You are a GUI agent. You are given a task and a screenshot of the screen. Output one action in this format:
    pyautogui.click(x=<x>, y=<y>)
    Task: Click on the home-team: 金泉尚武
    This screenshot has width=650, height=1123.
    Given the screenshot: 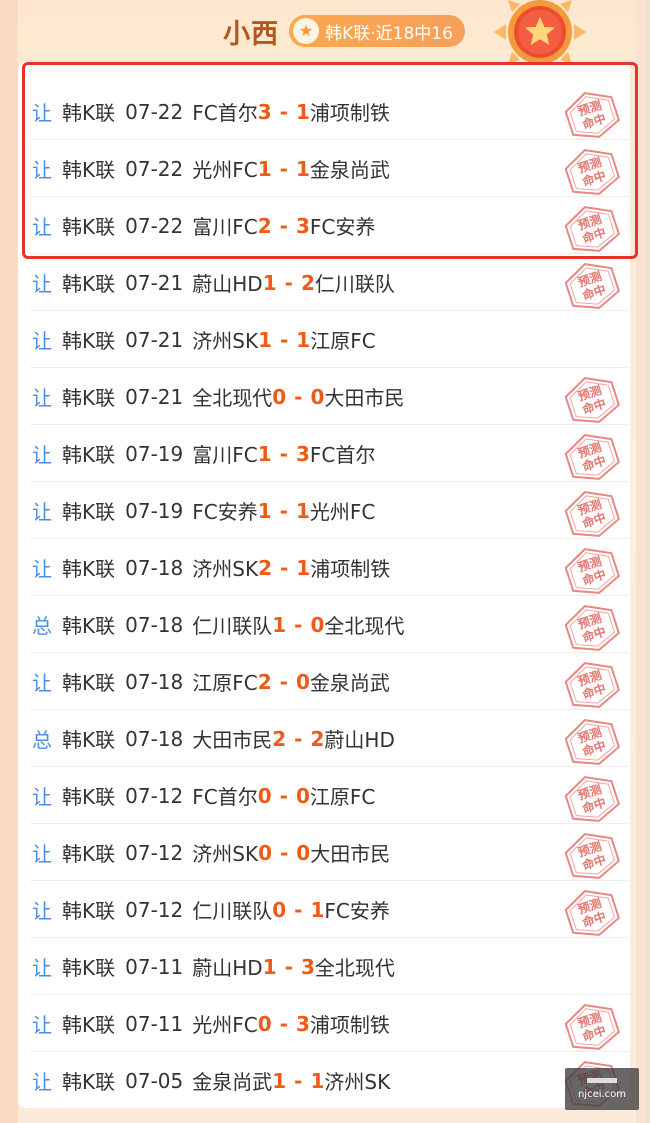 What is the action you would take?
    pyautogui.click(x=232, y=1082)
    